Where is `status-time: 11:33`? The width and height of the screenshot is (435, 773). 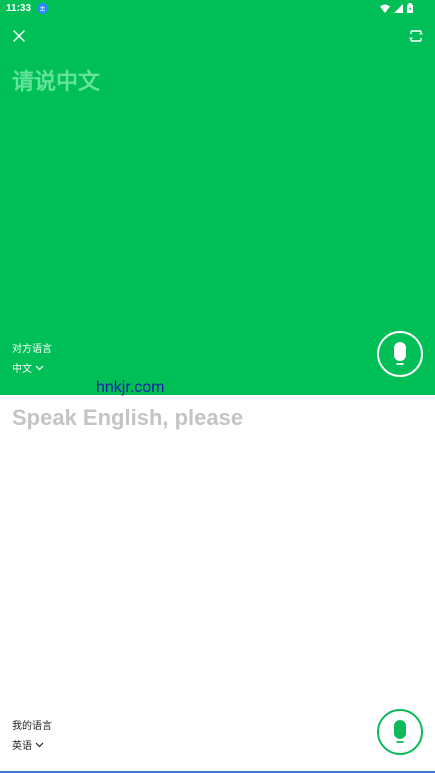 status-time: 11:33 is located at coordinates (19, 8).